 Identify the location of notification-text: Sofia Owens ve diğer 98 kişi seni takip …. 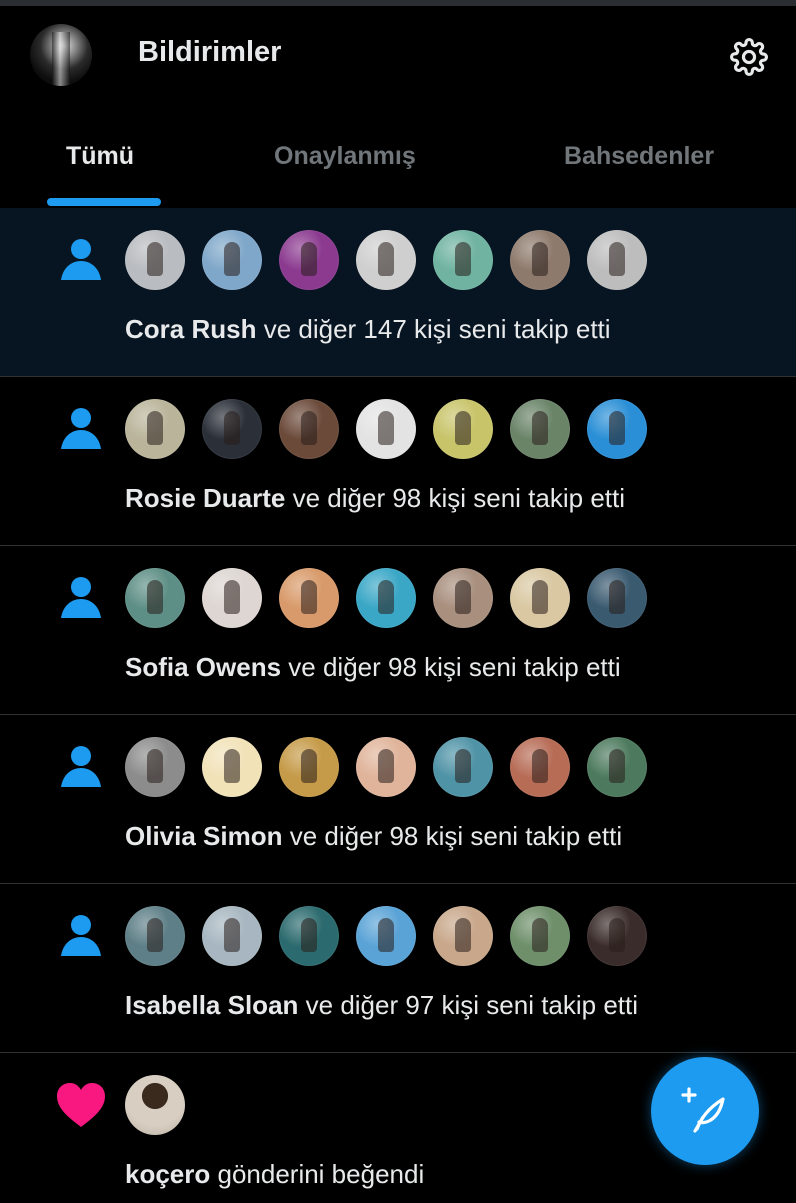
(373, 667).